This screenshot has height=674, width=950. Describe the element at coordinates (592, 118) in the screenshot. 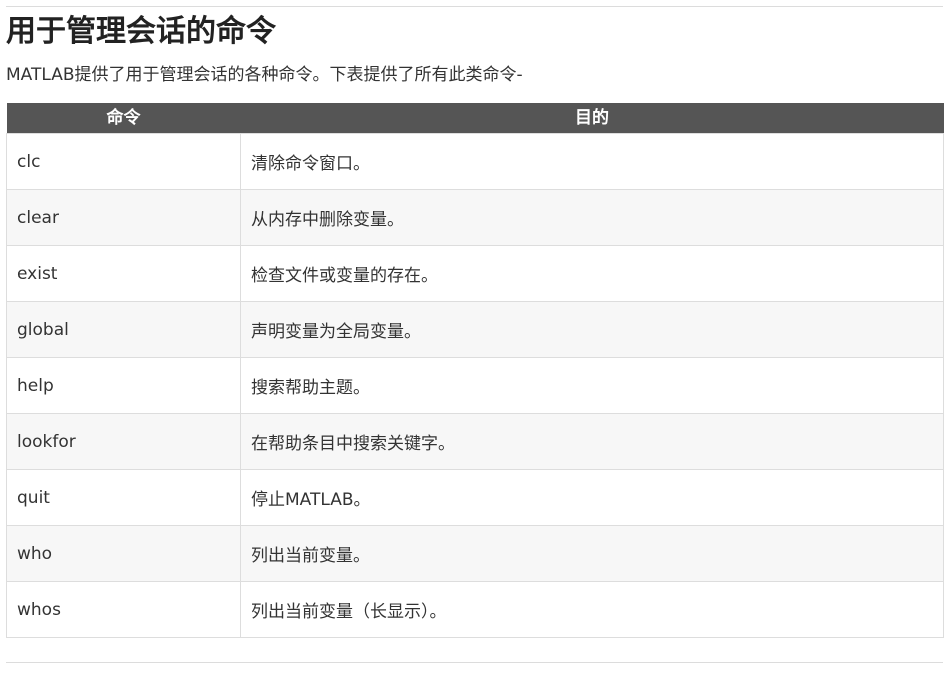

I see `header-purpose: 目的` at that location.